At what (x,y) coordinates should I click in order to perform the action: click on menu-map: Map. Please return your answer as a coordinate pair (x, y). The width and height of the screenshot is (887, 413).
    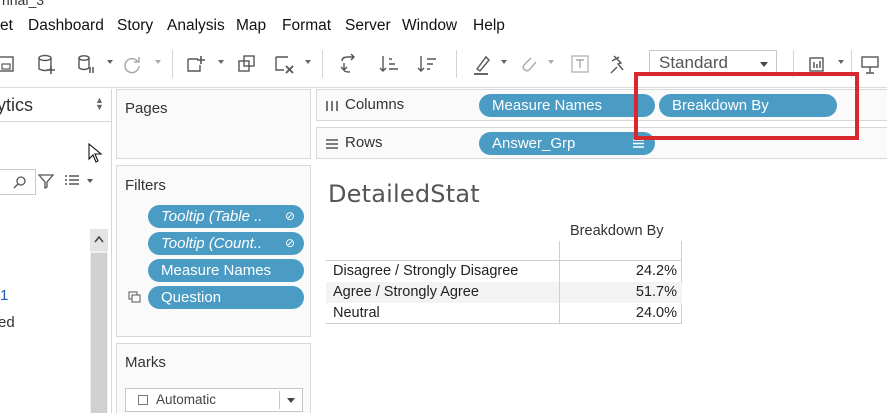
    Looking at the image, I should click on (251, 26).